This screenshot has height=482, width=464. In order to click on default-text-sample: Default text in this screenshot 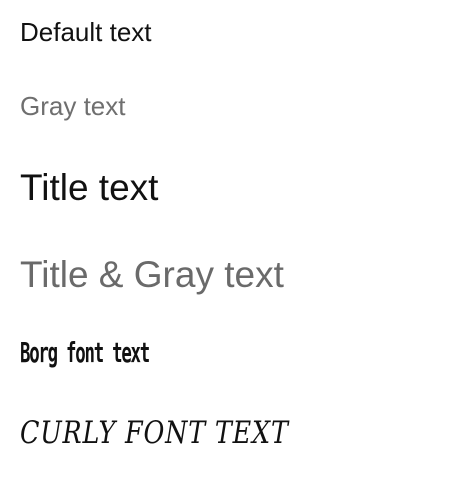, I will do `click(86, 32)`.